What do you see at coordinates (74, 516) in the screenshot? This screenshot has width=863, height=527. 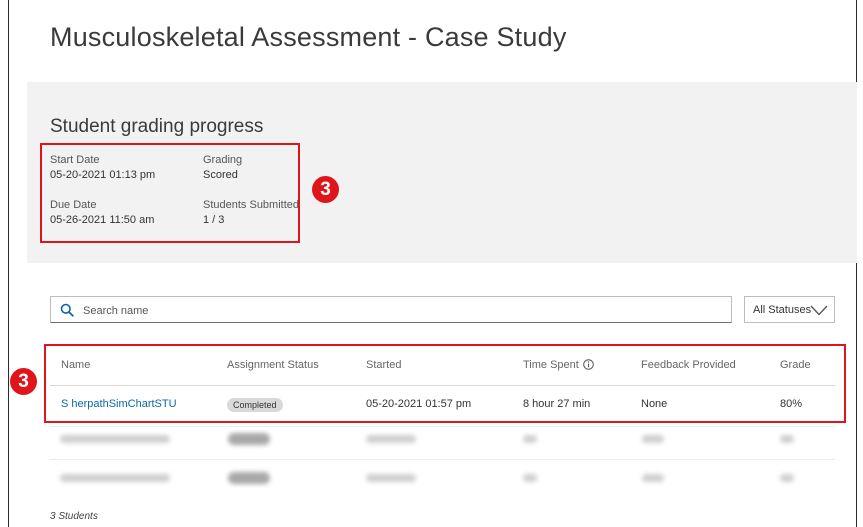 I see `students-count: 3 Students` at bounding box center [74, 516].